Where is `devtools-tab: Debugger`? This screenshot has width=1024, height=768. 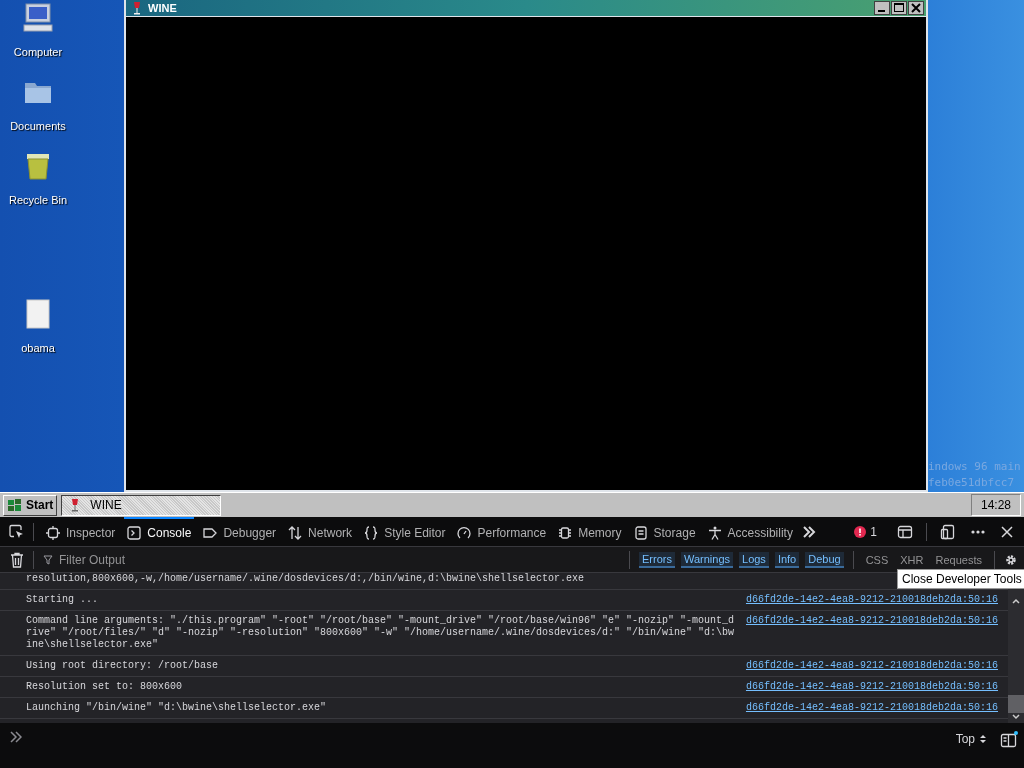
devtools-tab: Debugger is located at coordinates (240, 531).